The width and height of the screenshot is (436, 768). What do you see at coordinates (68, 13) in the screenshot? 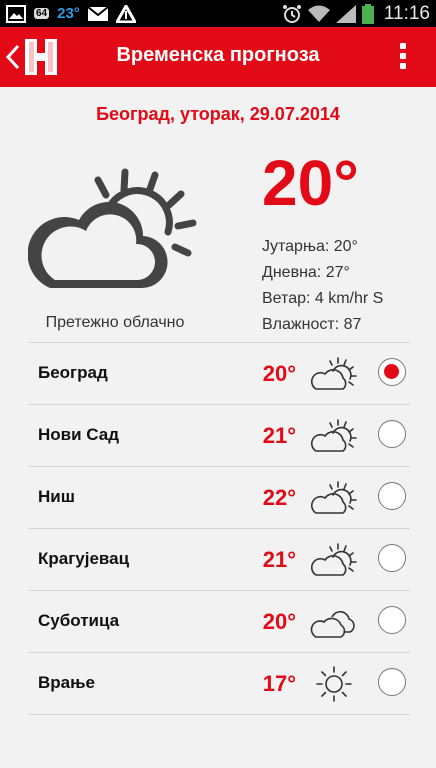
I see `status-temperature: 23°` at bounding box center [68, 13].